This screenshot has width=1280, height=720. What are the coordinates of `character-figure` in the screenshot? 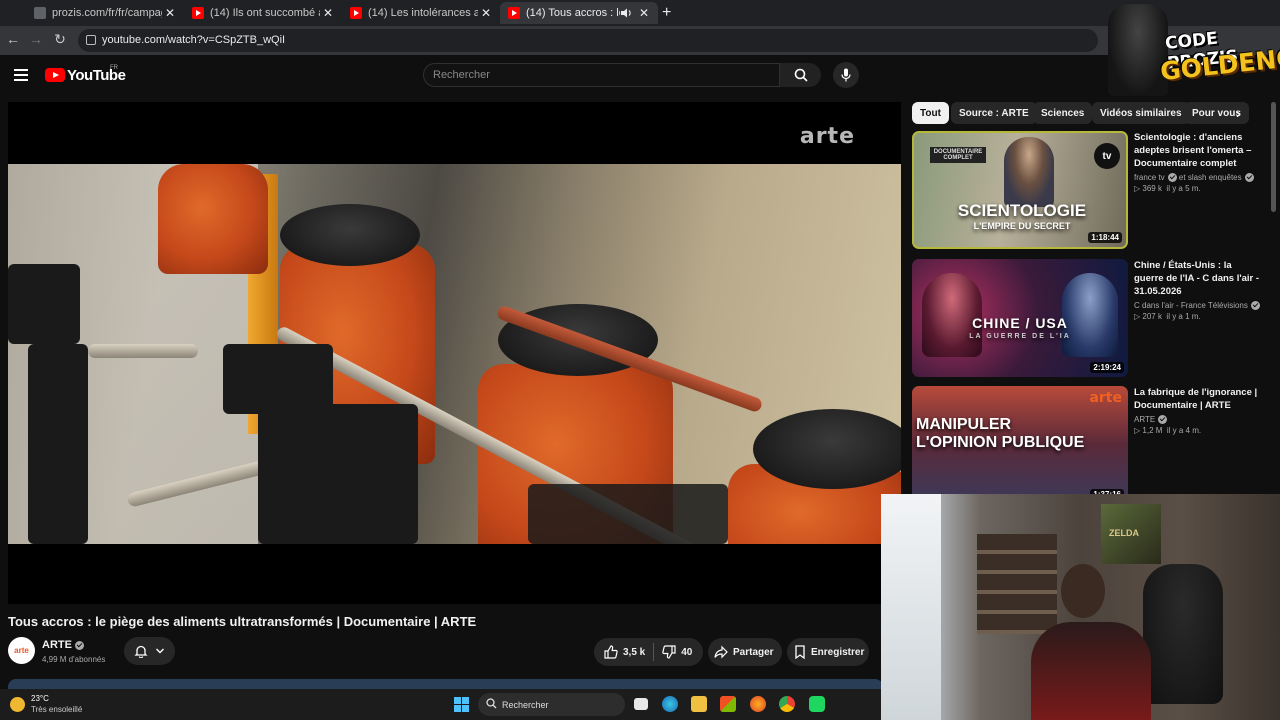 It's located at (1138, 50).